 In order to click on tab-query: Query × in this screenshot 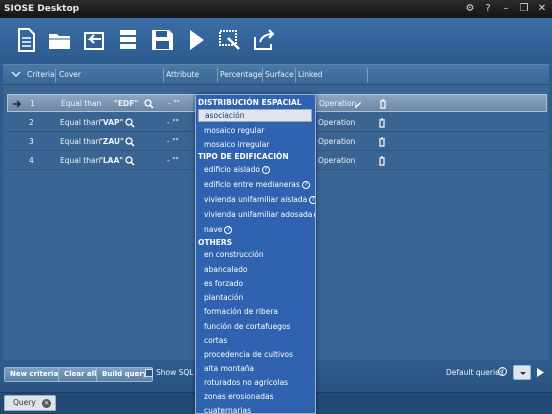, I will do `click(30, 403)`.